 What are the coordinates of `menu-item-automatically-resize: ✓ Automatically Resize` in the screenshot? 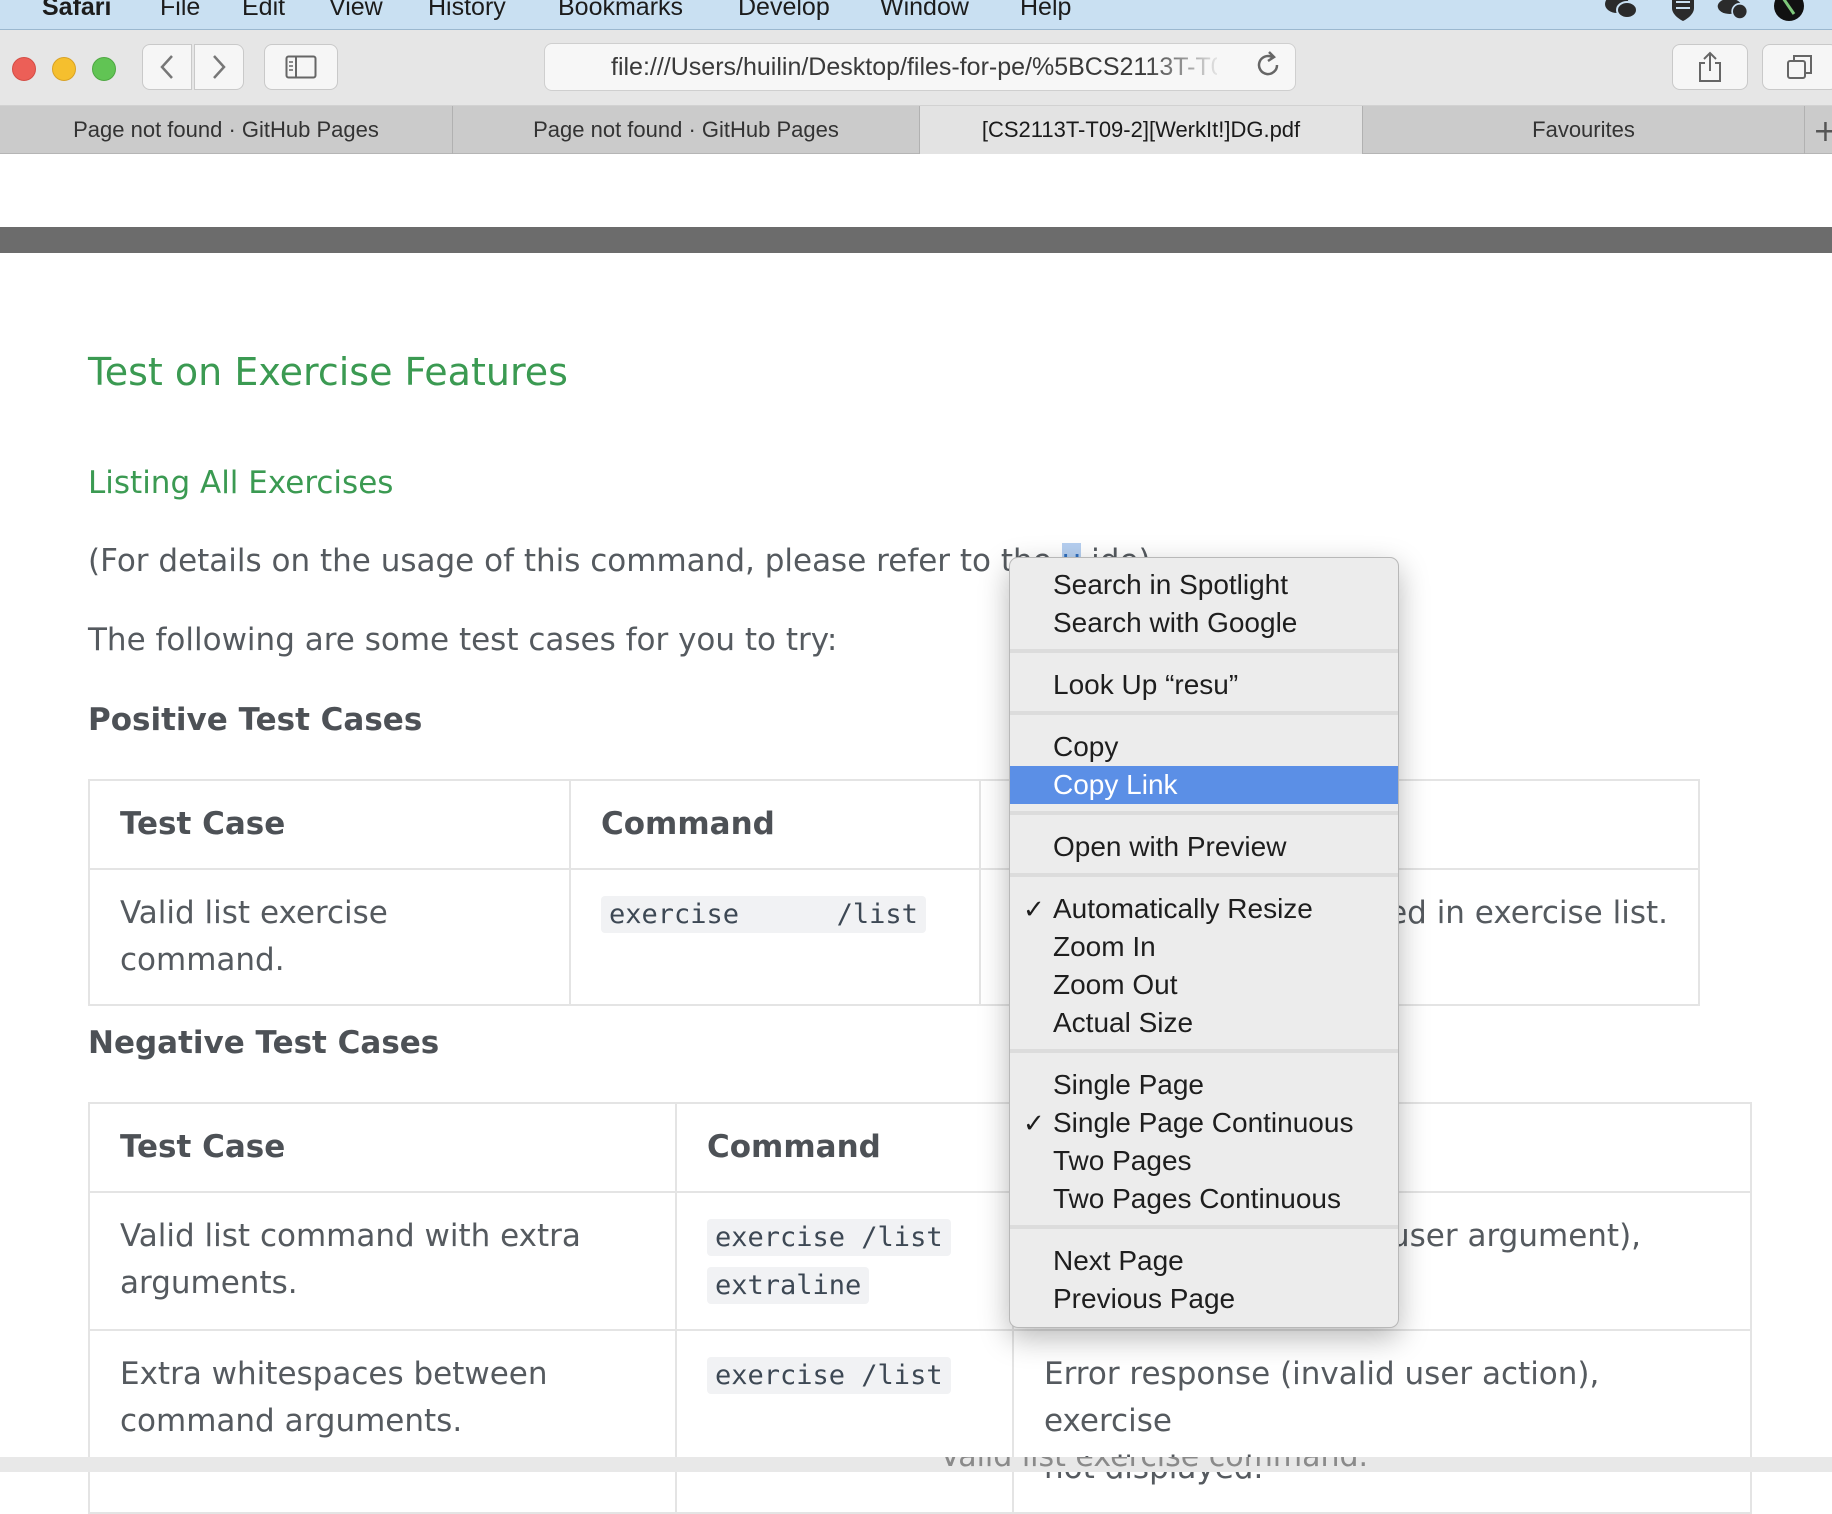 It's located at (1204, 909).